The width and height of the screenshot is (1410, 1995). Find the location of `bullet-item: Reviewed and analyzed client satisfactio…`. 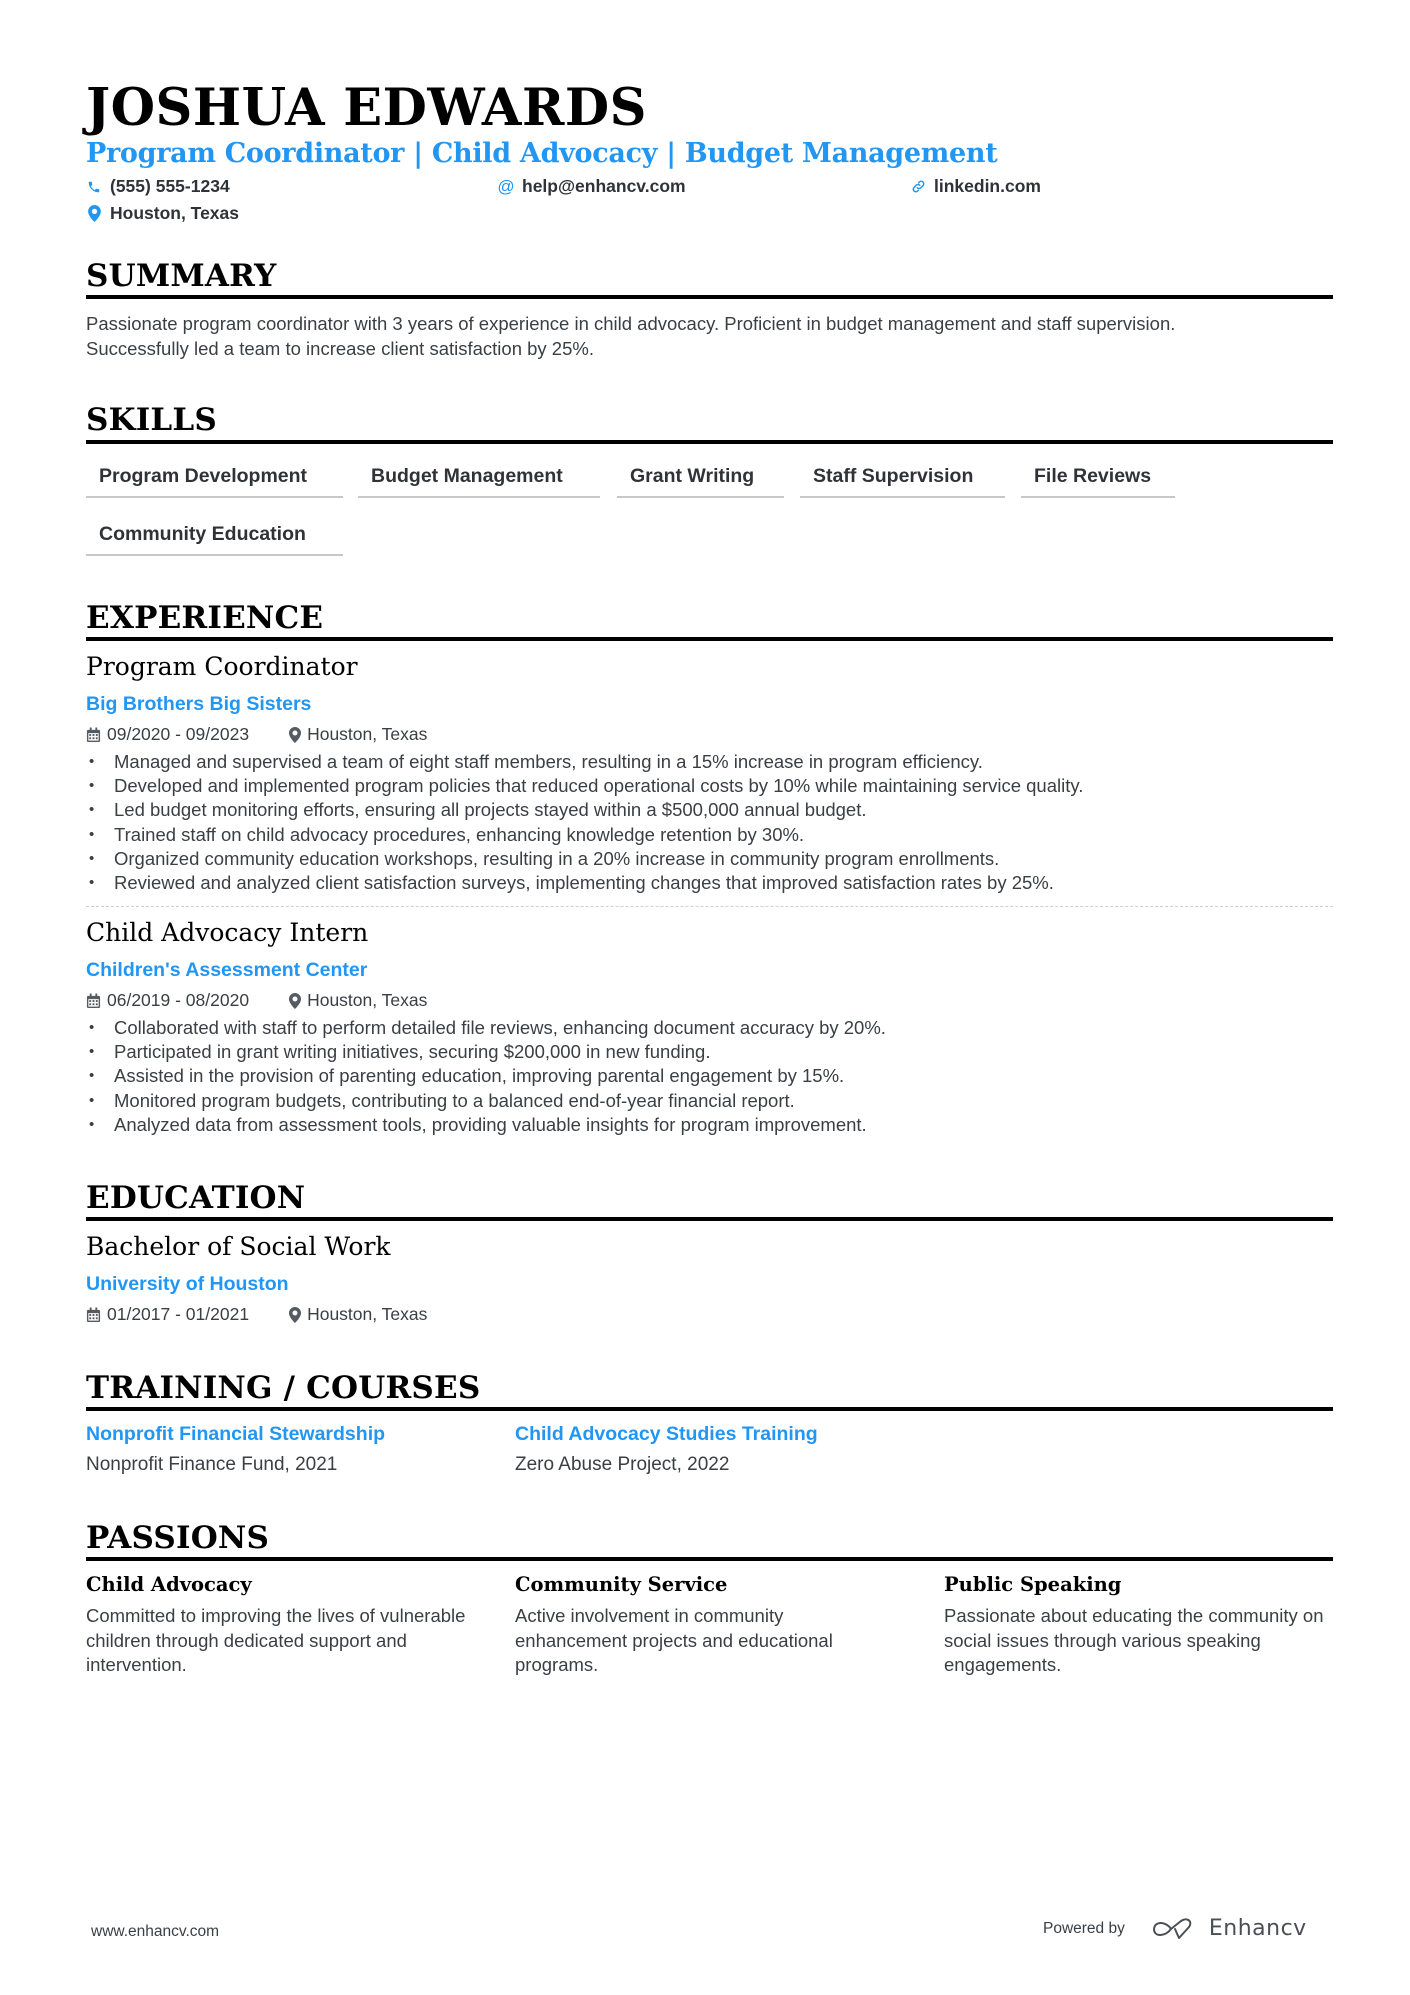

bullet-item: Reviewed and analyzed client satisfactio… is located at coordinates (584, 883).